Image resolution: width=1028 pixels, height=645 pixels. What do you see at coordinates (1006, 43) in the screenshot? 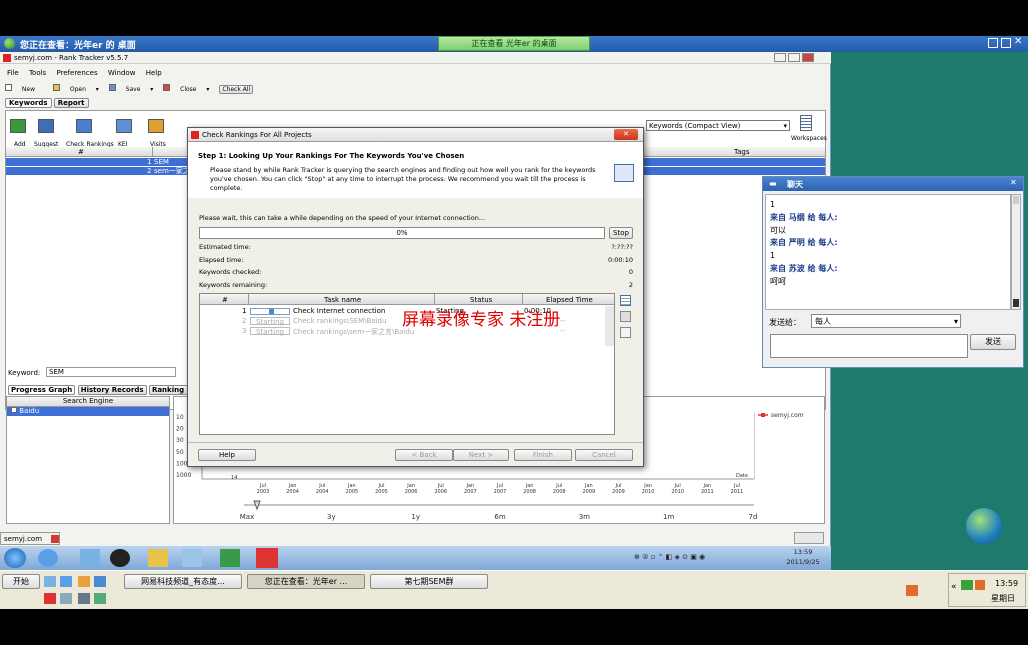
I see `restore-button` at bounding box center [1006, 43].